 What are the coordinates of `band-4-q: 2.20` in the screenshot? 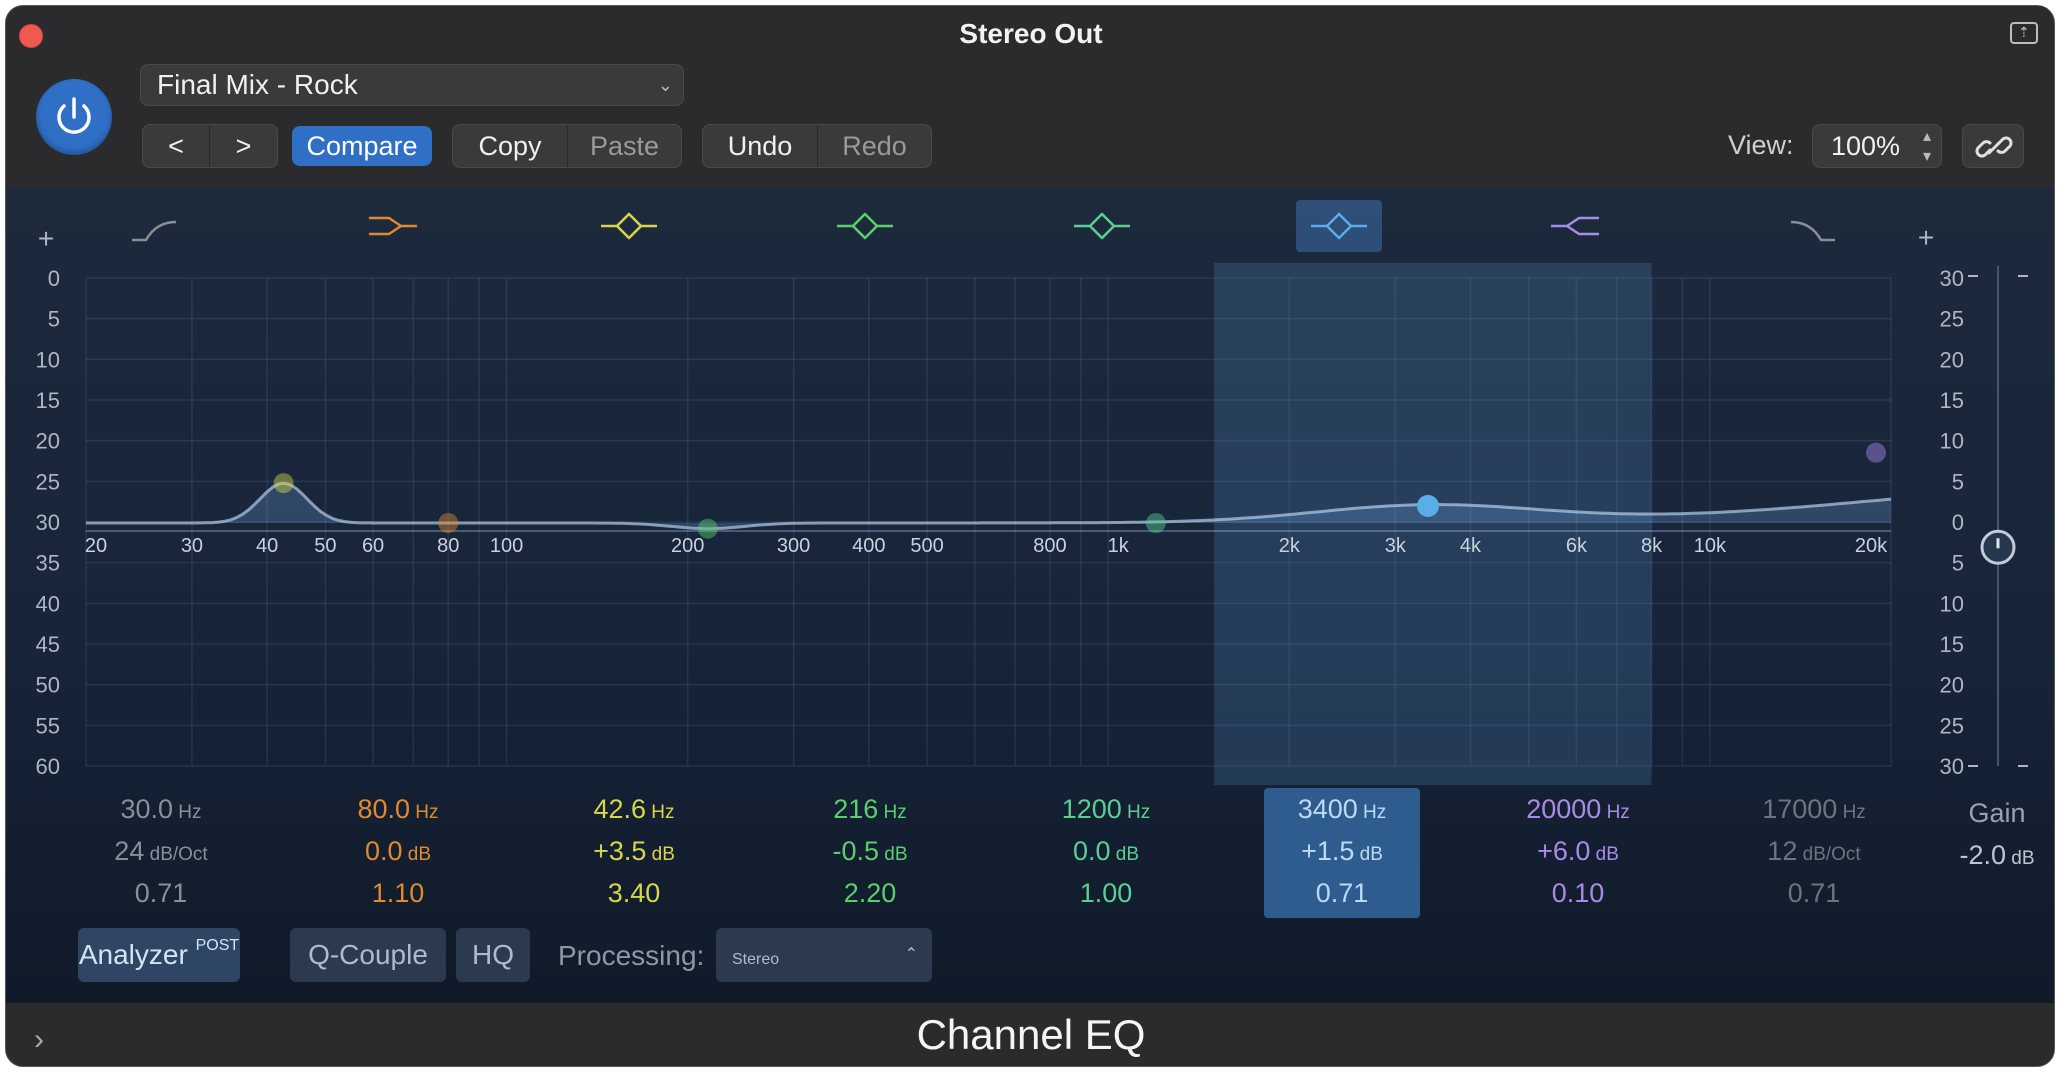 It's located at (870, 893).